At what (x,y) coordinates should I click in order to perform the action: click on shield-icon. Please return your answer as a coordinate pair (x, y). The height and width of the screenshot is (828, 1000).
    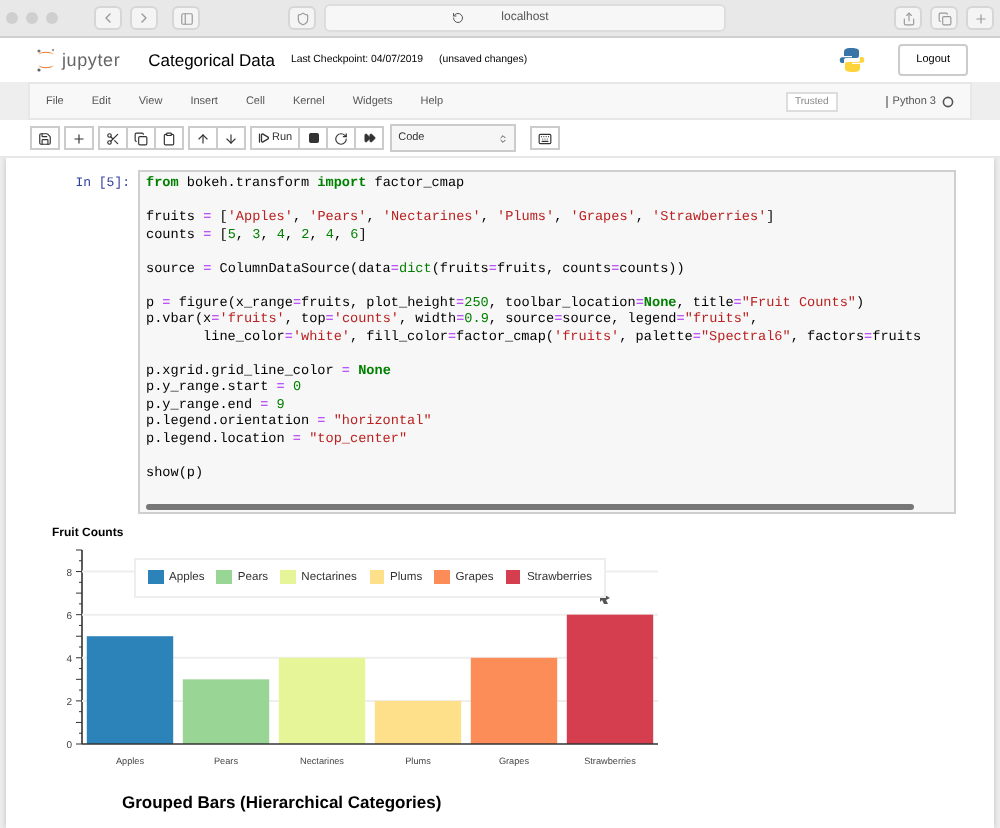
    Looking at the image, I should click on (302, 18).